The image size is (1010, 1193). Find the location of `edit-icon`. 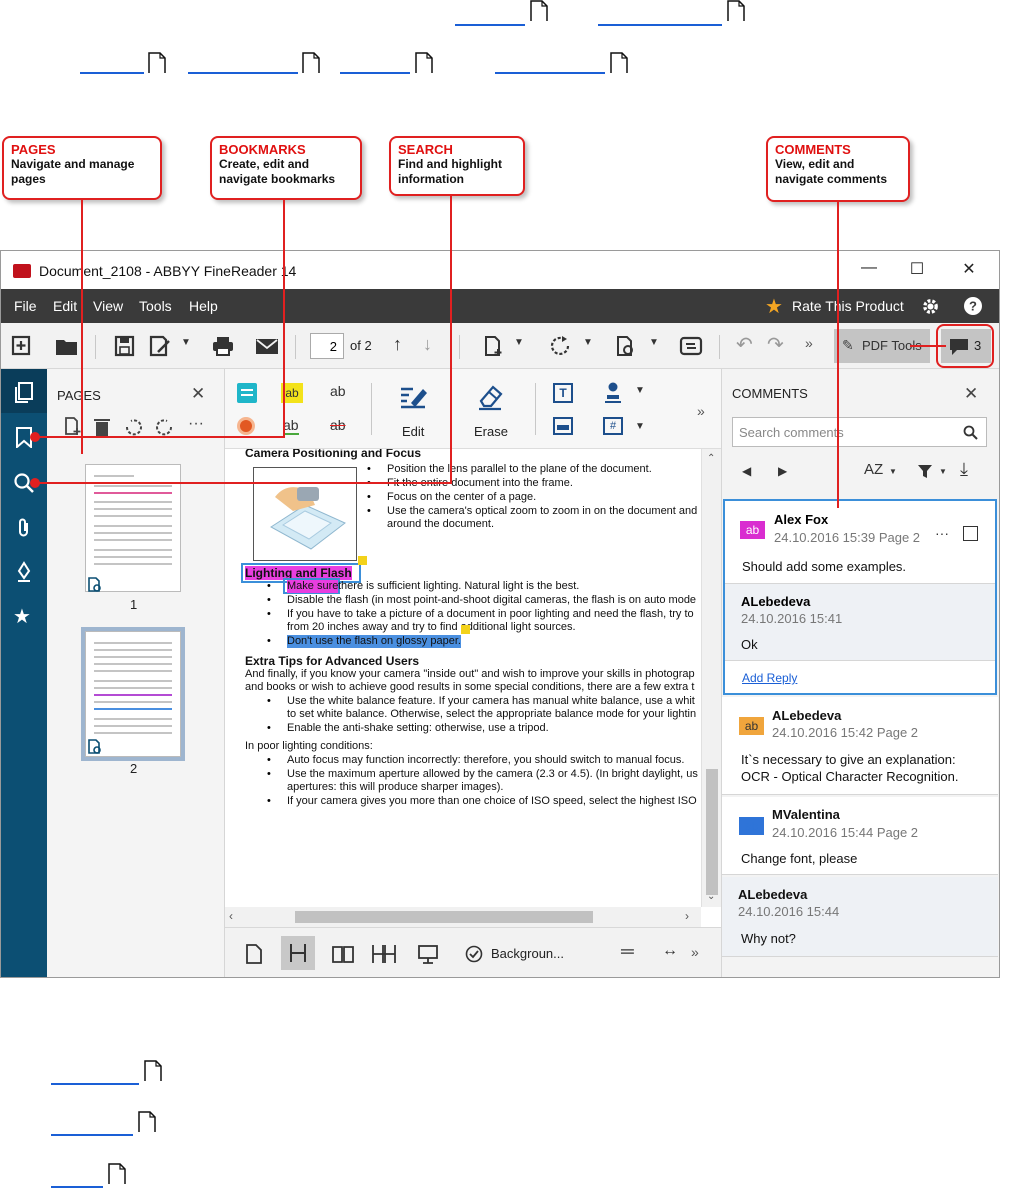

edit-icon is located at coordinates (414, 397).